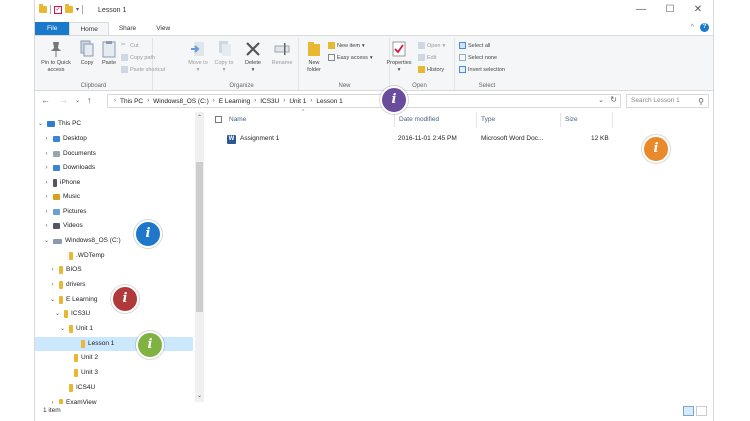 The width and height of the screenshot is (750, 421). I want to click on tab-home: Home, so click(89, 28).